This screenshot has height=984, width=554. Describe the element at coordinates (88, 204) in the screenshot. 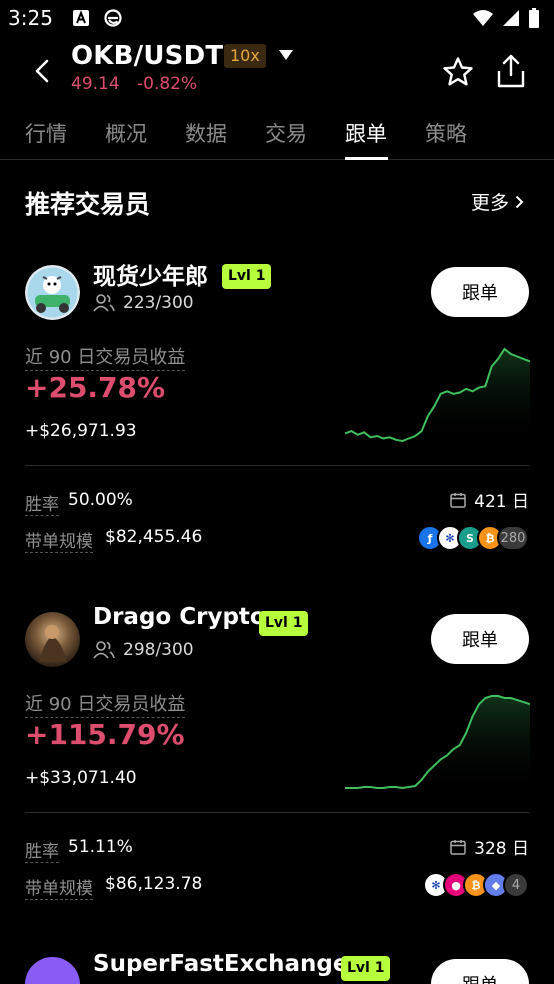

I see `section-title: 推荐交易员` at that location.